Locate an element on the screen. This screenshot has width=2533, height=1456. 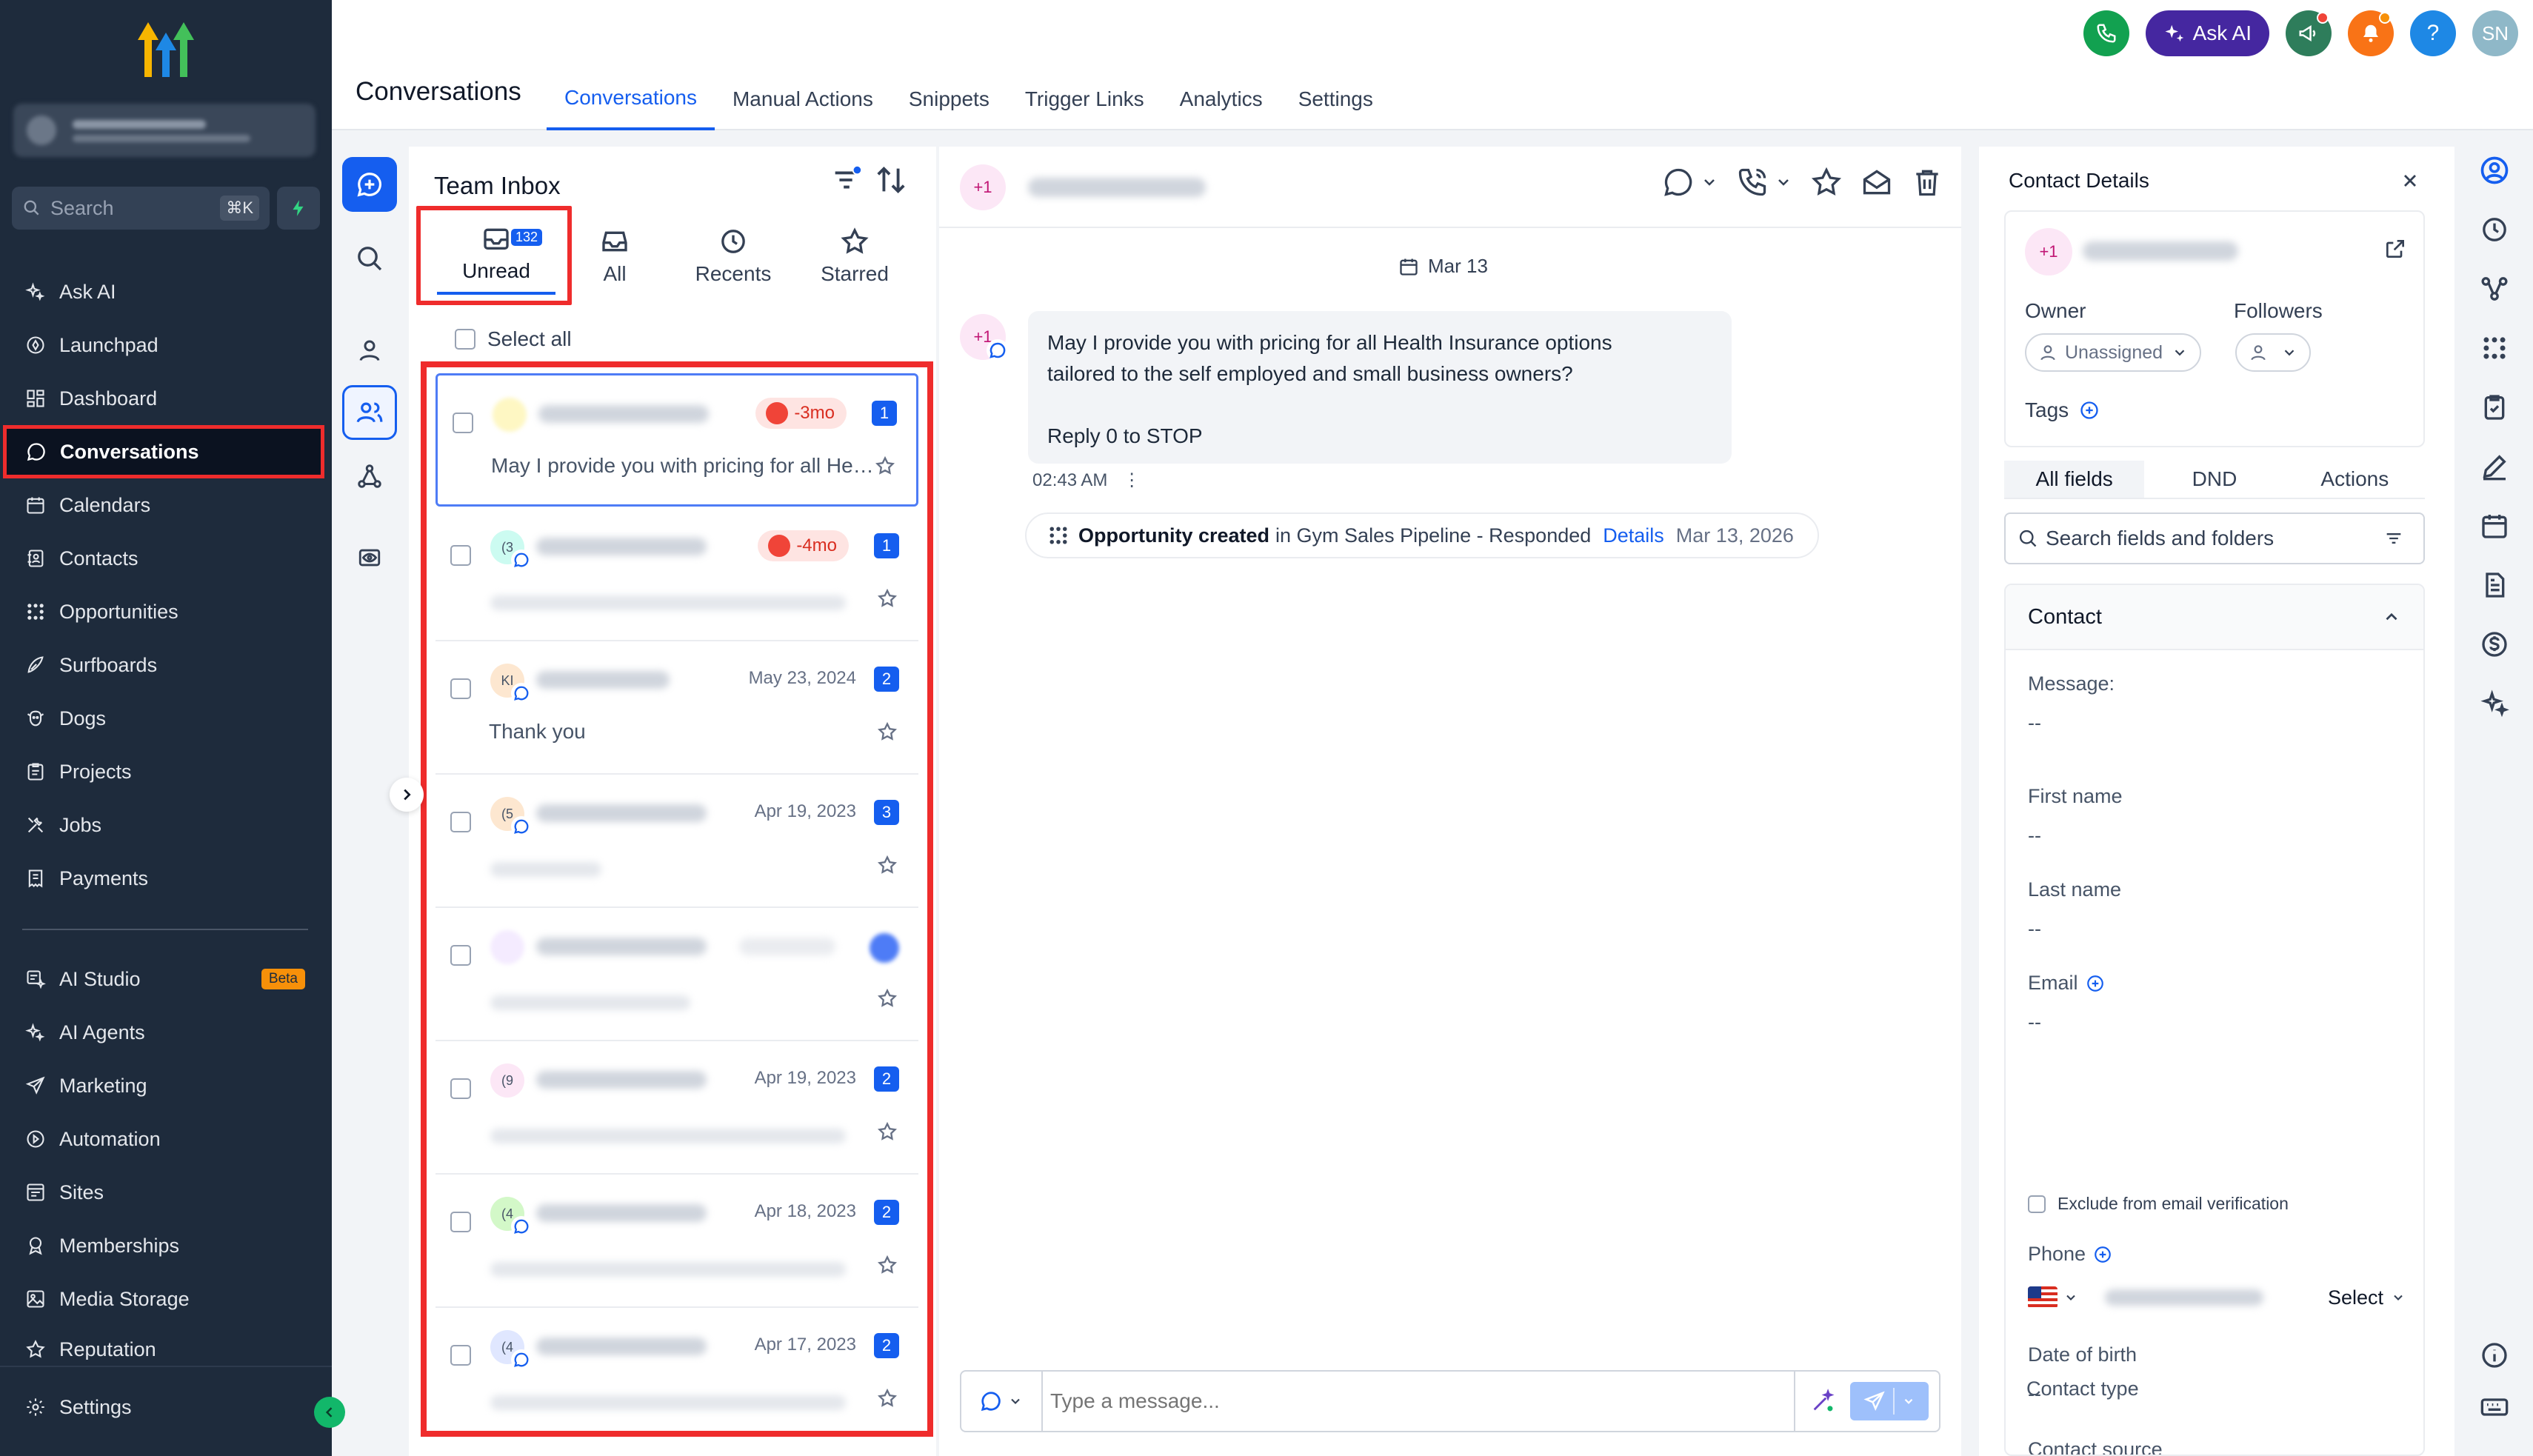
sidebar-item-sites: Sites is located at coordinates (166, 1192).